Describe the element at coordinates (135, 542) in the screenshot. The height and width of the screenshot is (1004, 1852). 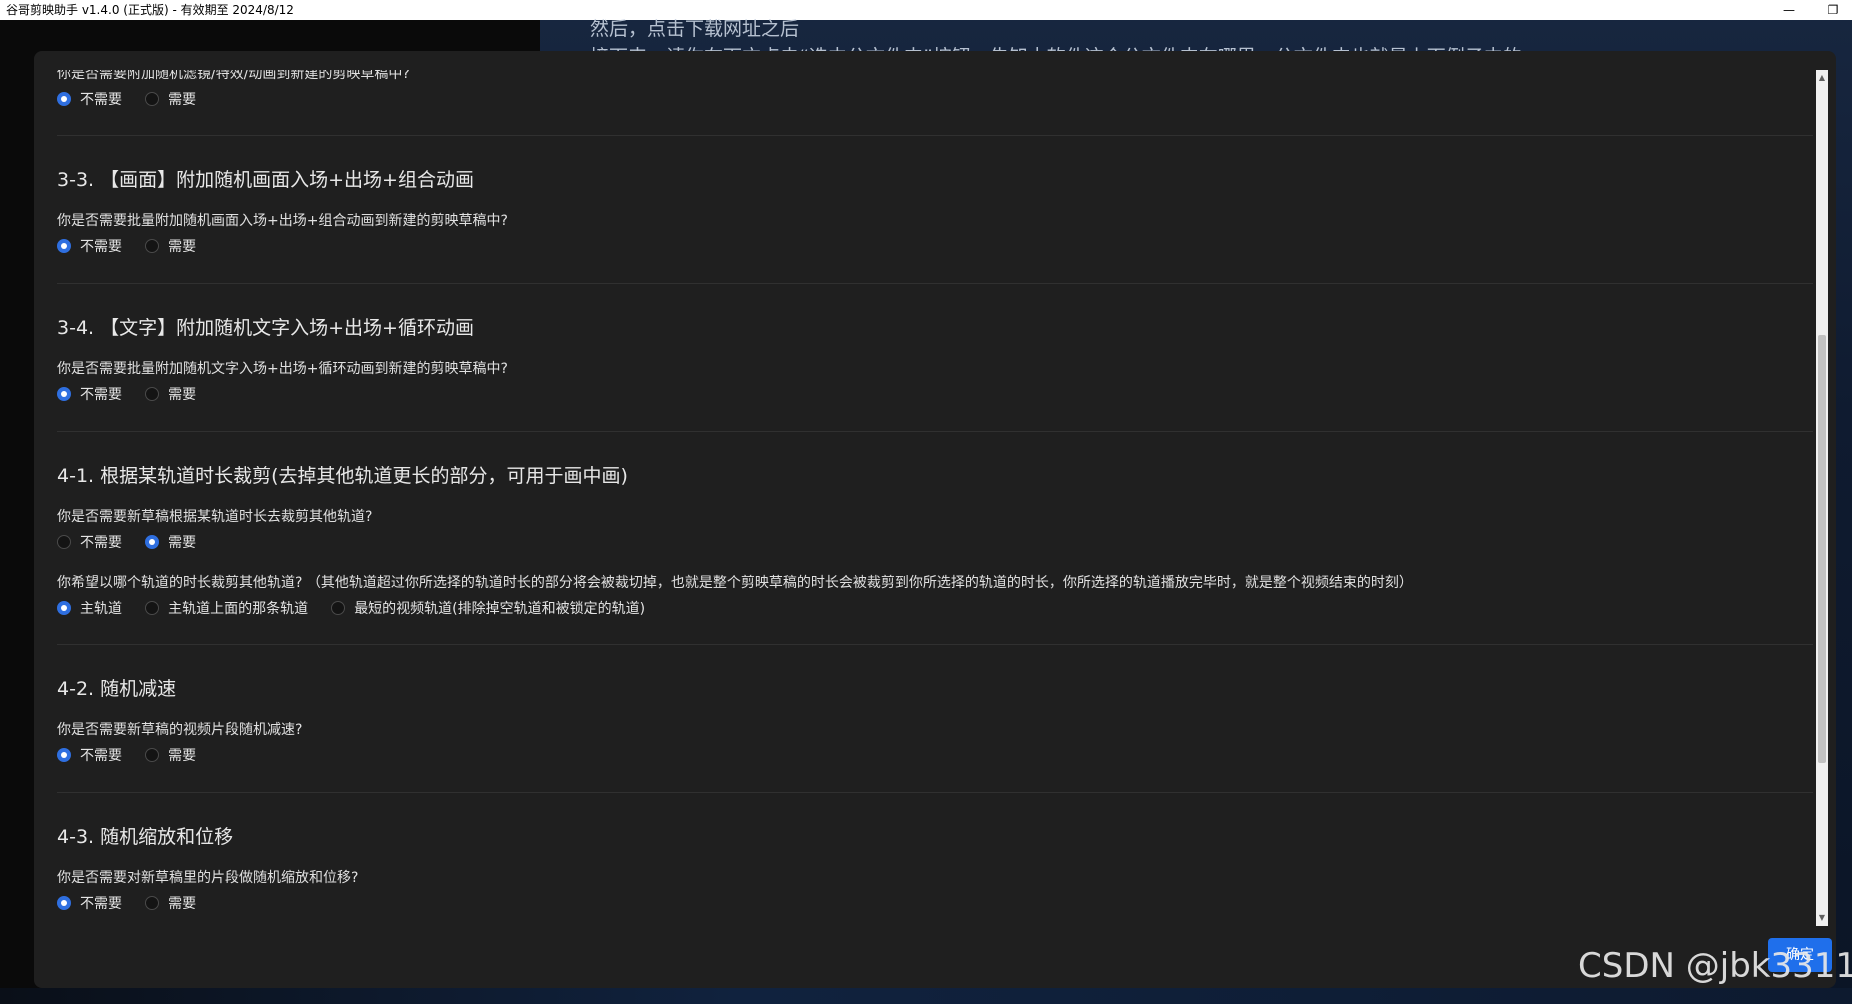
I see `radio-group-4-1: 不需要 需要` at that location.